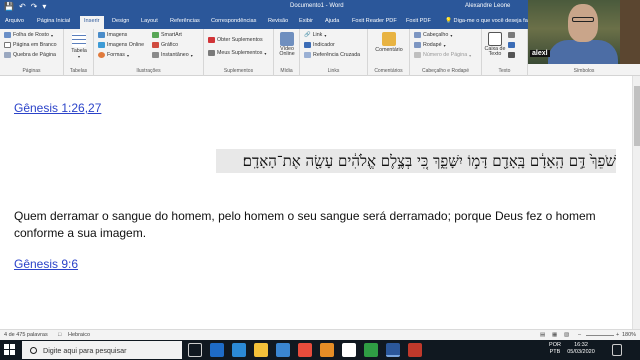 The height and width of the screenshot is (360, 640). What do you see at coordinates (583, 23) in the screenshot?
I see `presenter-face` at bounding box center [583, 23].